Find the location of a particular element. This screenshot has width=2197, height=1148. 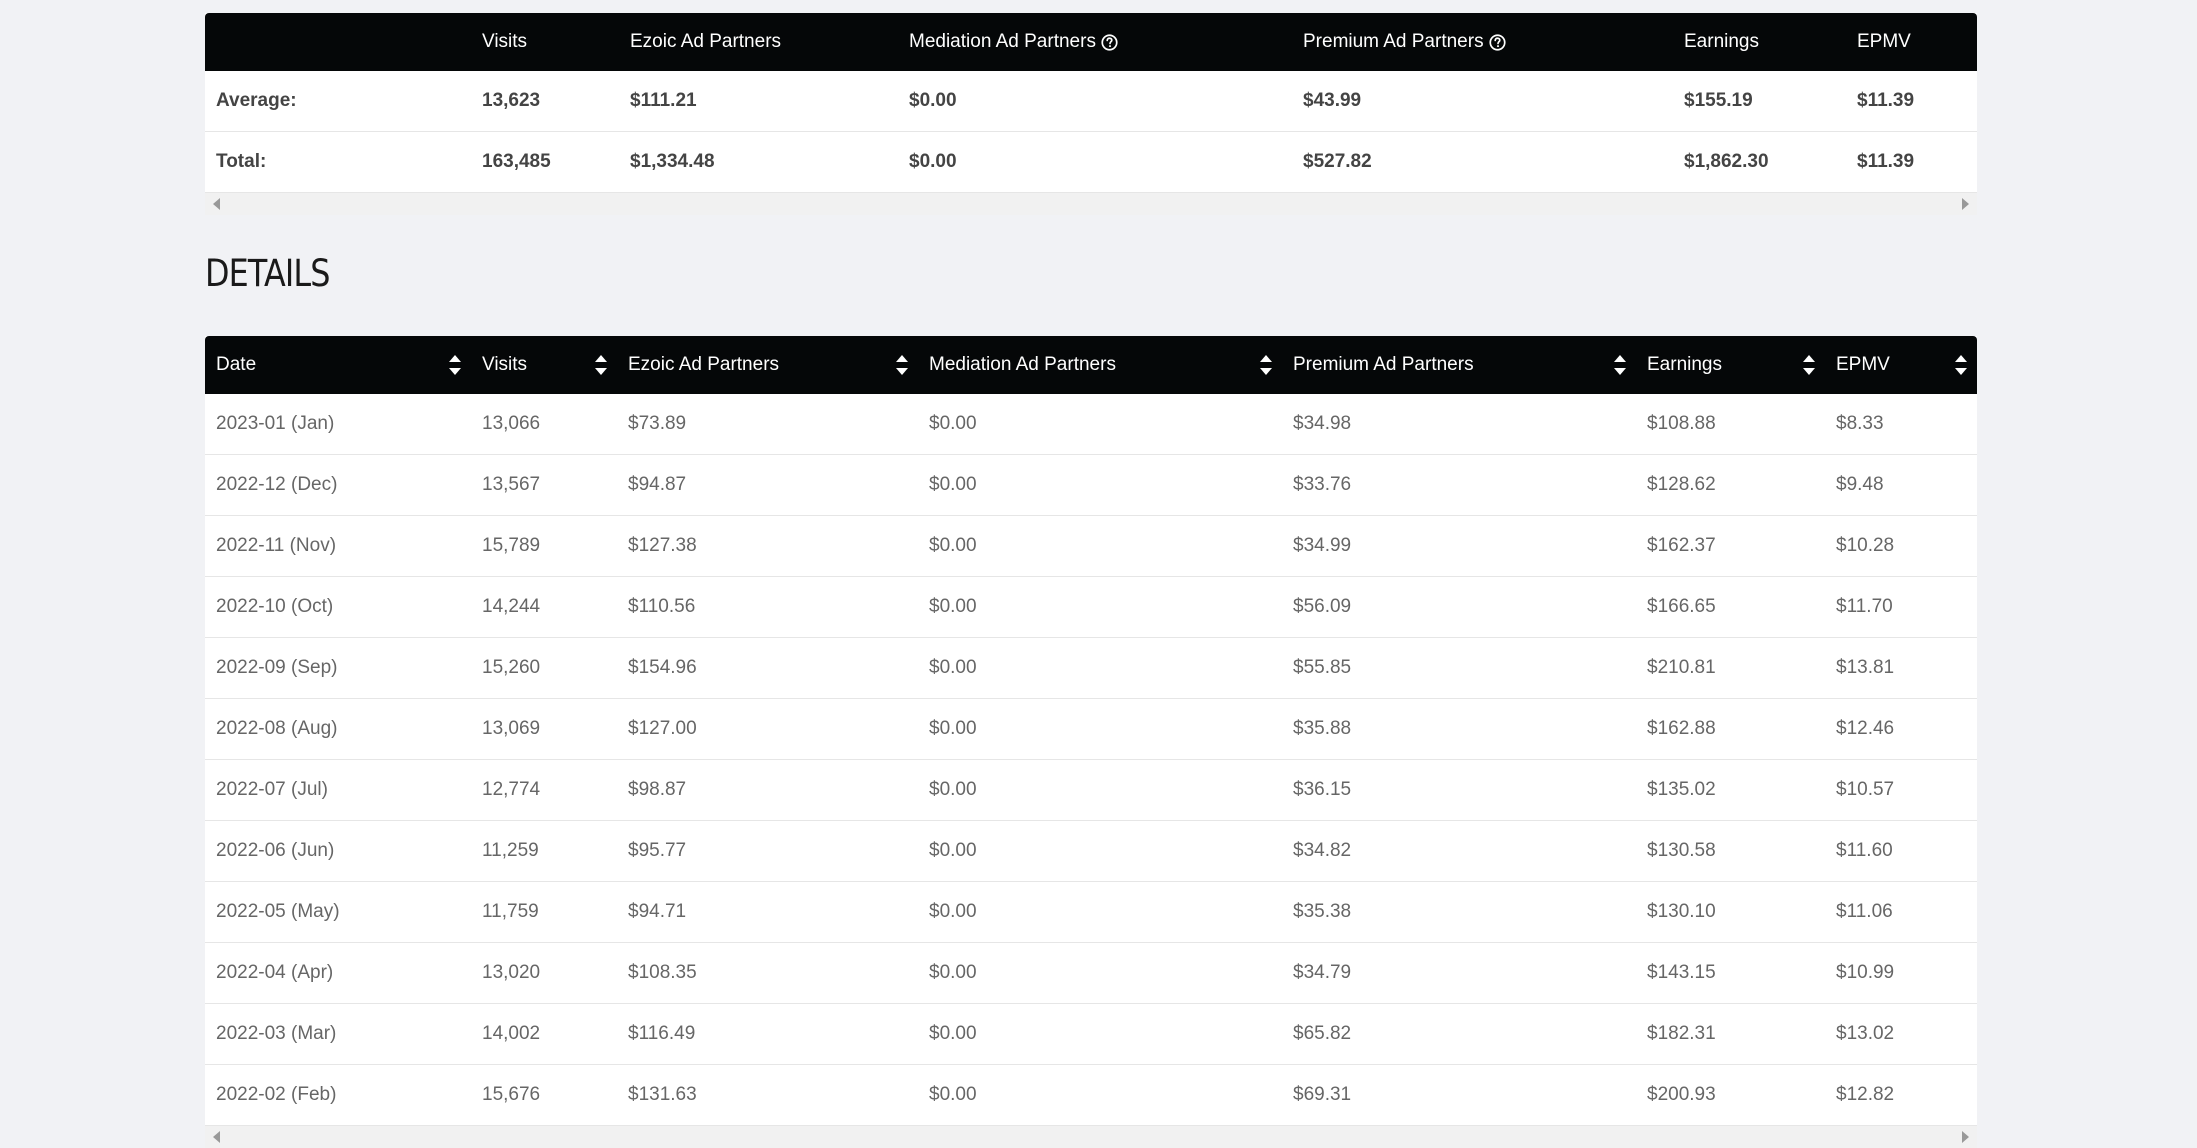

table-cell: 2022-04 (Apr) is located at coordinates (275, 972).